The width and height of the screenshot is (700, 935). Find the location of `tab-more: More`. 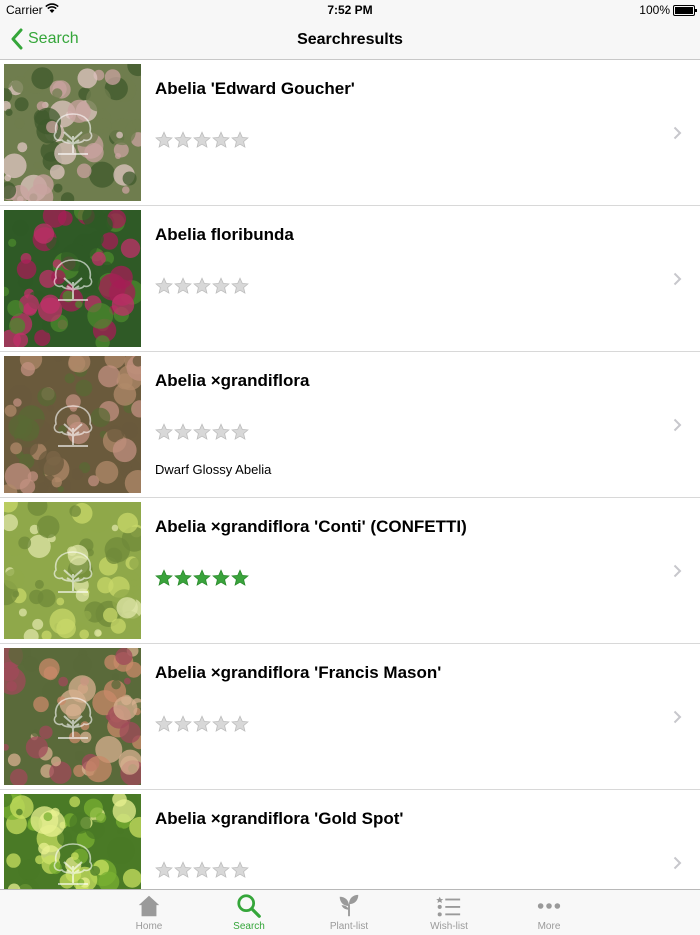

tab-more: More is located at coordinates (549, 912).